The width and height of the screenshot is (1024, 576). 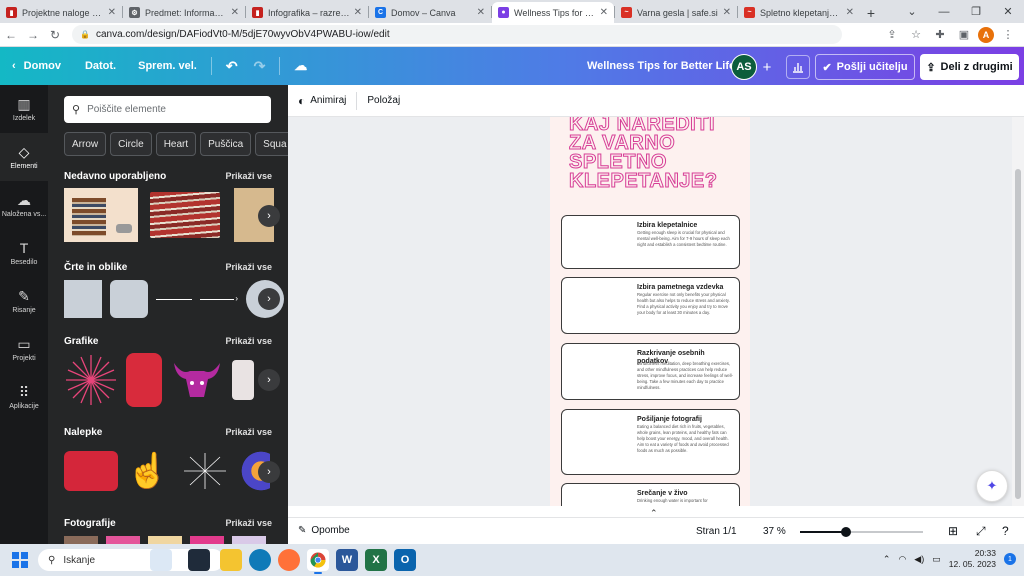 I want to click on maximize-button: ❐, so click(x=976, y=11).